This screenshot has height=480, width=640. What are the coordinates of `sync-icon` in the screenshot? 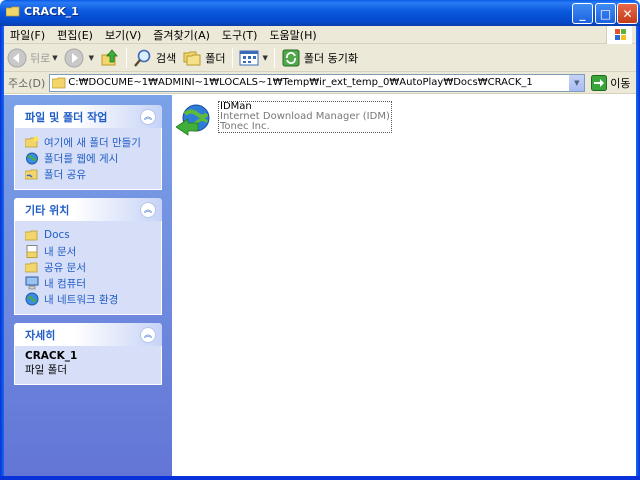 It's located at (291, 57).